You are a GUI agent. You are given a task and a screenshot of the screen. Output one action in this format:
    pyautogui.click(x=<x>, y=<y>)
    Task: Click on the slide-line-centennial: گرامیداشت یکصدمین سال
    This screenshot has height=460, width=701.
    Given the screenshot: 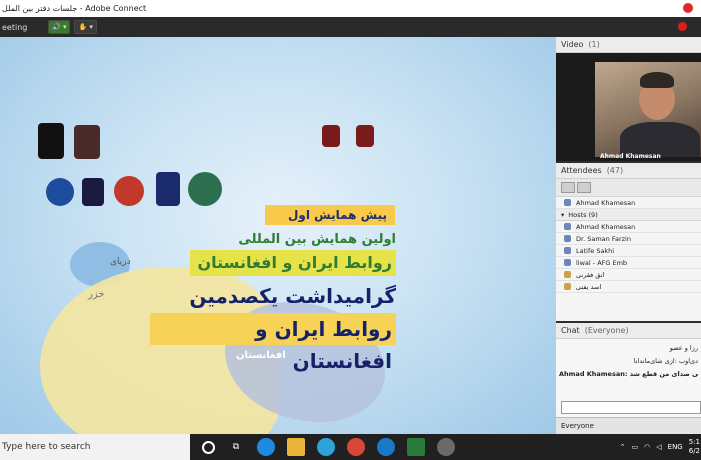 What is the action you would take?
    pyautogui.click(x=292, y=312)
    